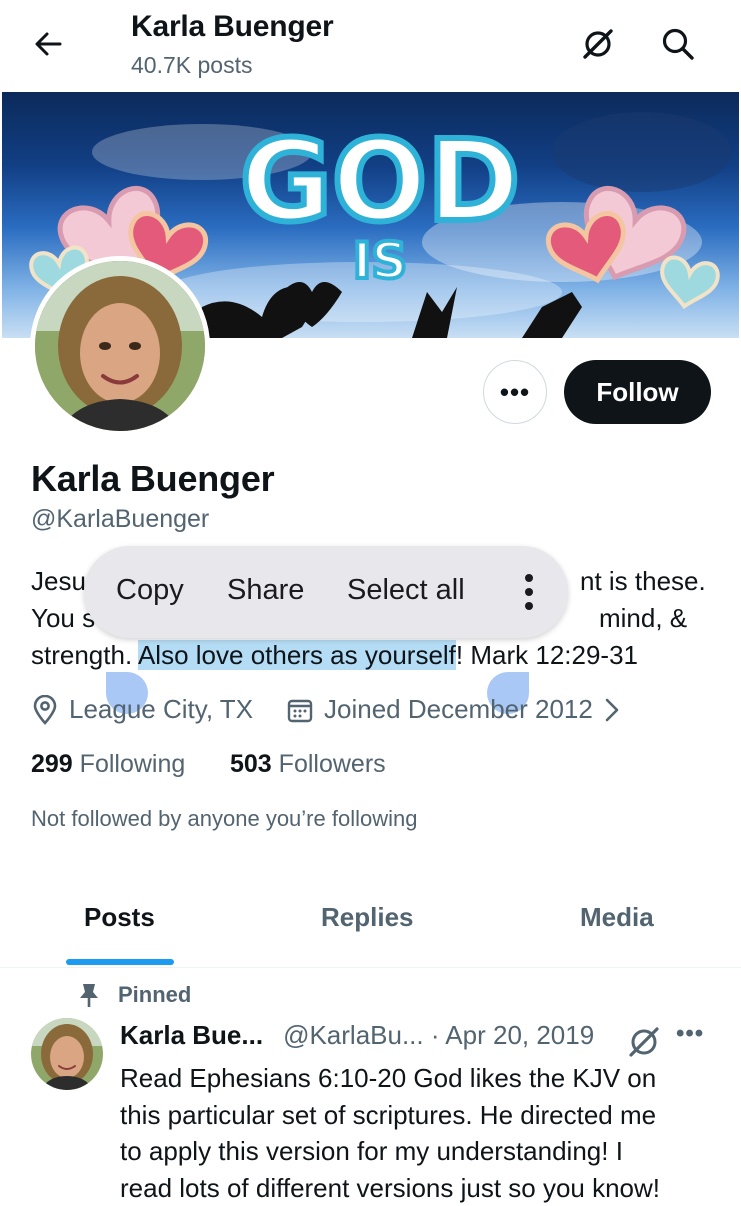 This screenshot has width=741, height=1206. Describe the element at coordinates (370, 46) in the screenshot. I see `profile-header-bar` at that location.